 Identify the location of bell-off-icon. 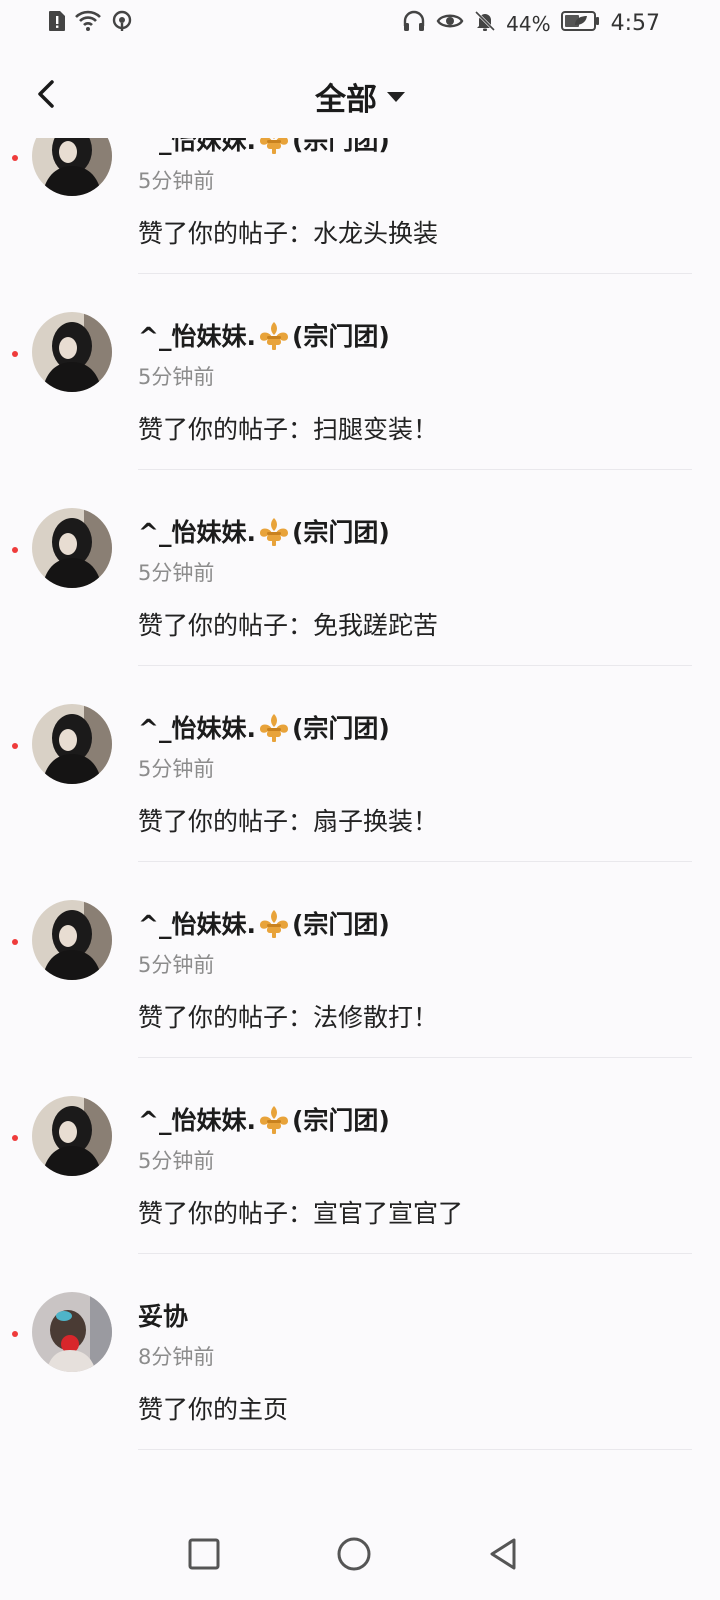
(485, 23).